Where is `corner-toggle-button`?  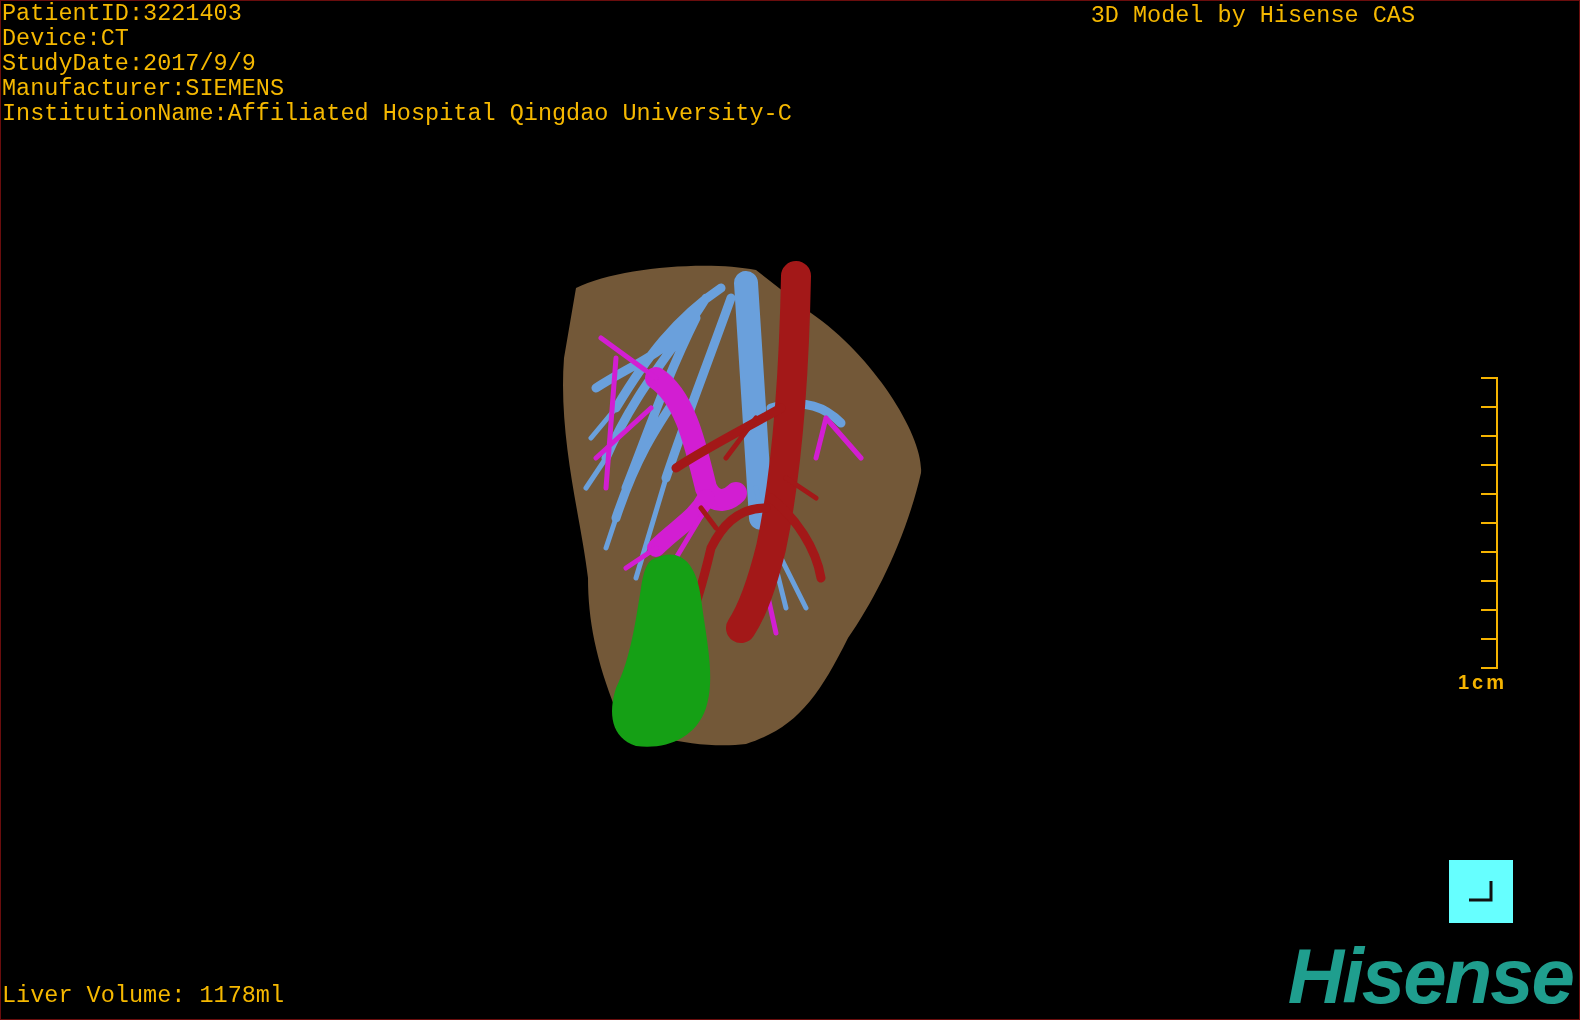
corner-toggle-button is located at coordinates (1481, 891).